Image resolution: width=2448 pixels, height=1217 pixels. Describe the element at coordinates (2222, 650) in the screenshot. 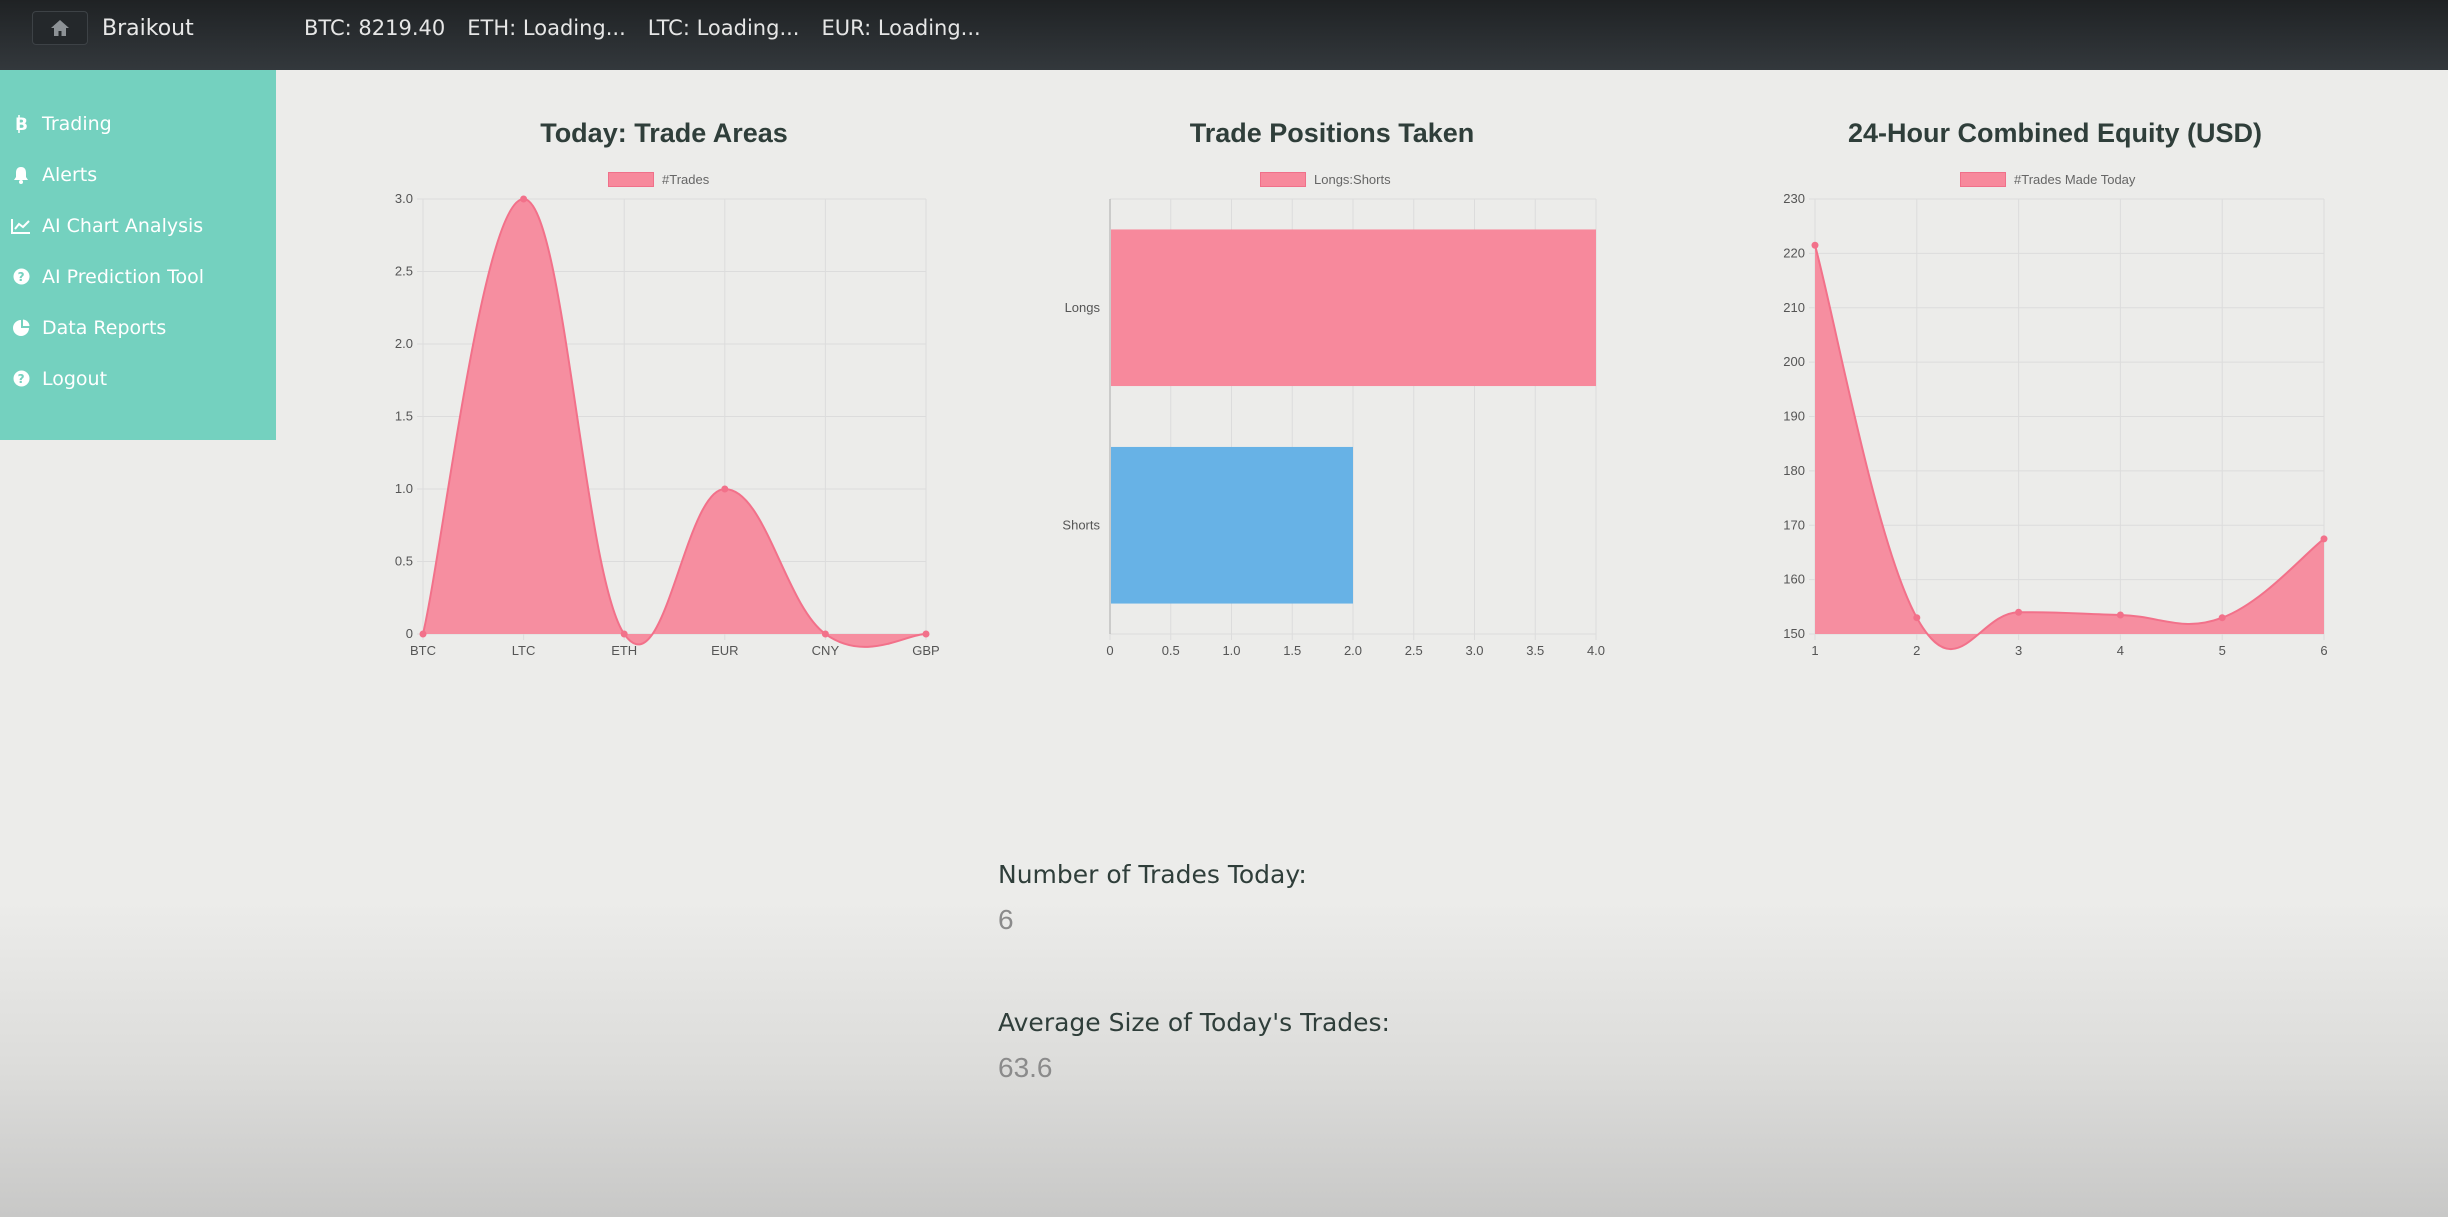

I see `x-tick-label: 5` at that location.